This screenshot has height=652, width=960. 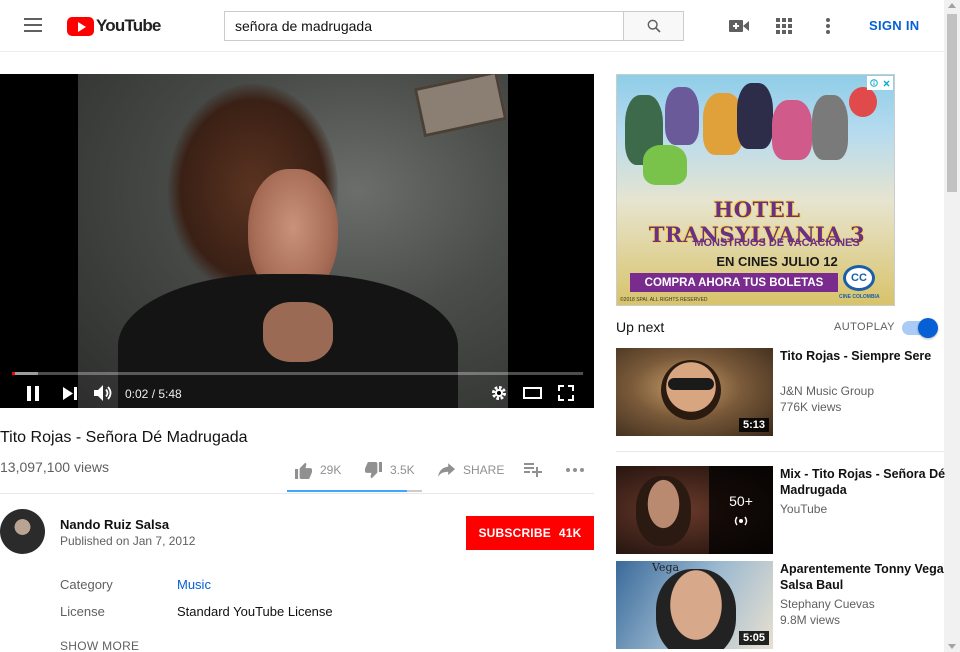 I want to click on add-to-playlist-button, so click(x=533, y=470).